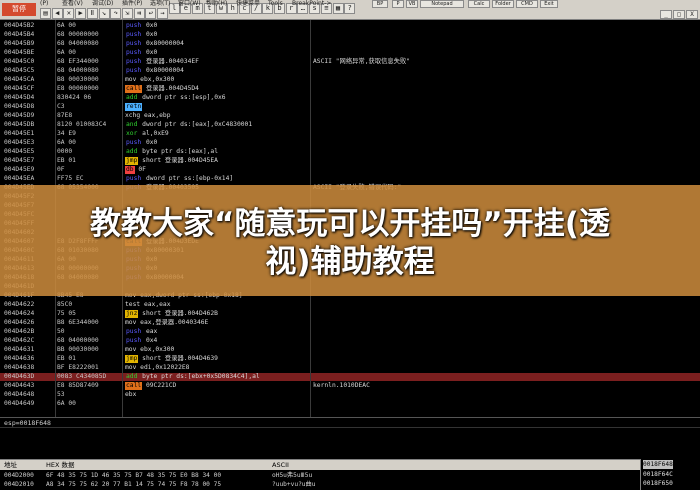  What do you see at coordinates (19, 115) in the screenshot?
I see `disasm-address: 004D45D9` at bounding box center [19, 115].